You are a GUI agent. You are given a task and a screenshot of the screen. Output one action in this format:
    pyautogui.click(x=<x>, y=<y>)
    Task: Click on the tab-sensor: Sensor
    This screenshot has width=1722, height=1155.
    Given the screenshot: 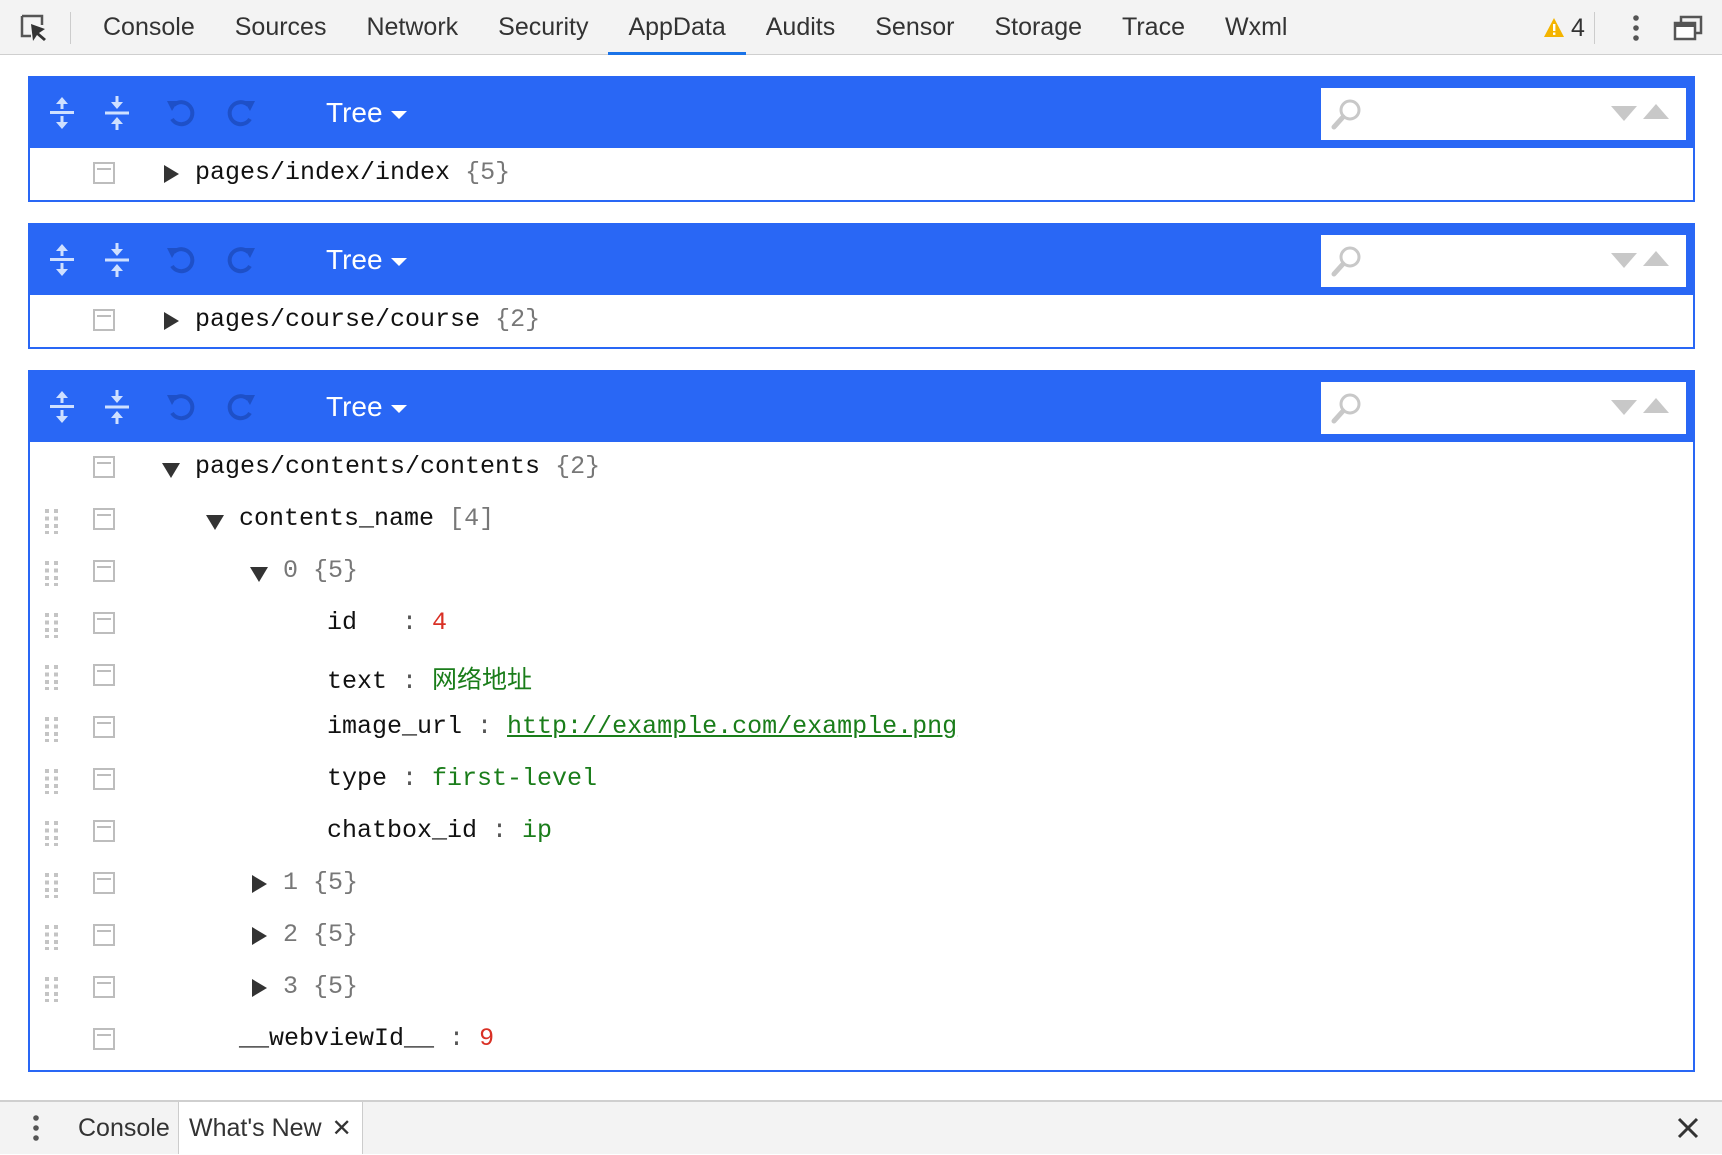 What is the action you would take?
    pyautogui.click(x=914, y=27)
    